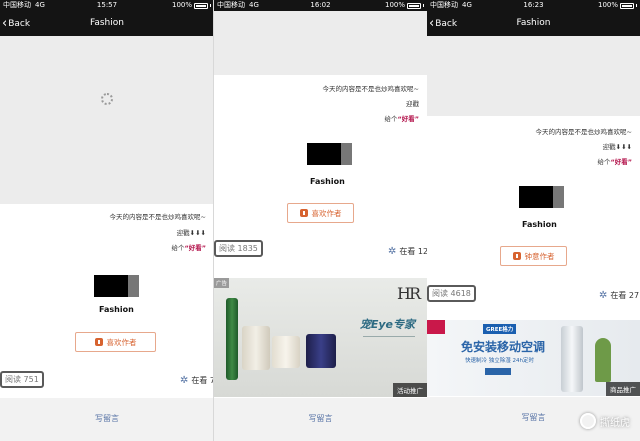 The height and width of the screenshot is (441, 640). Describe the element at coordinates (389, 346) in the screenshot. I see `ad-subtext` at that location.